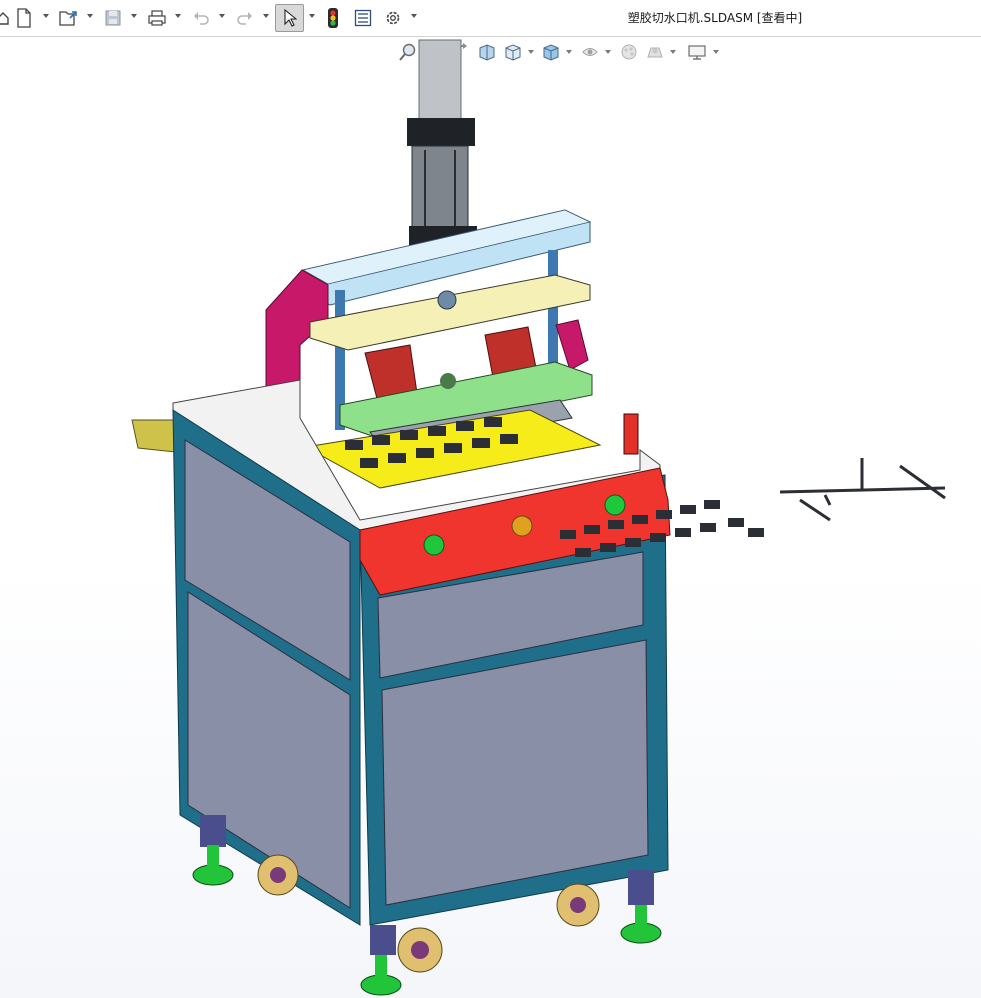  Describe the element at coordinates (289, 18) in the screenshot. I see `select-pointer-icon` at that location.